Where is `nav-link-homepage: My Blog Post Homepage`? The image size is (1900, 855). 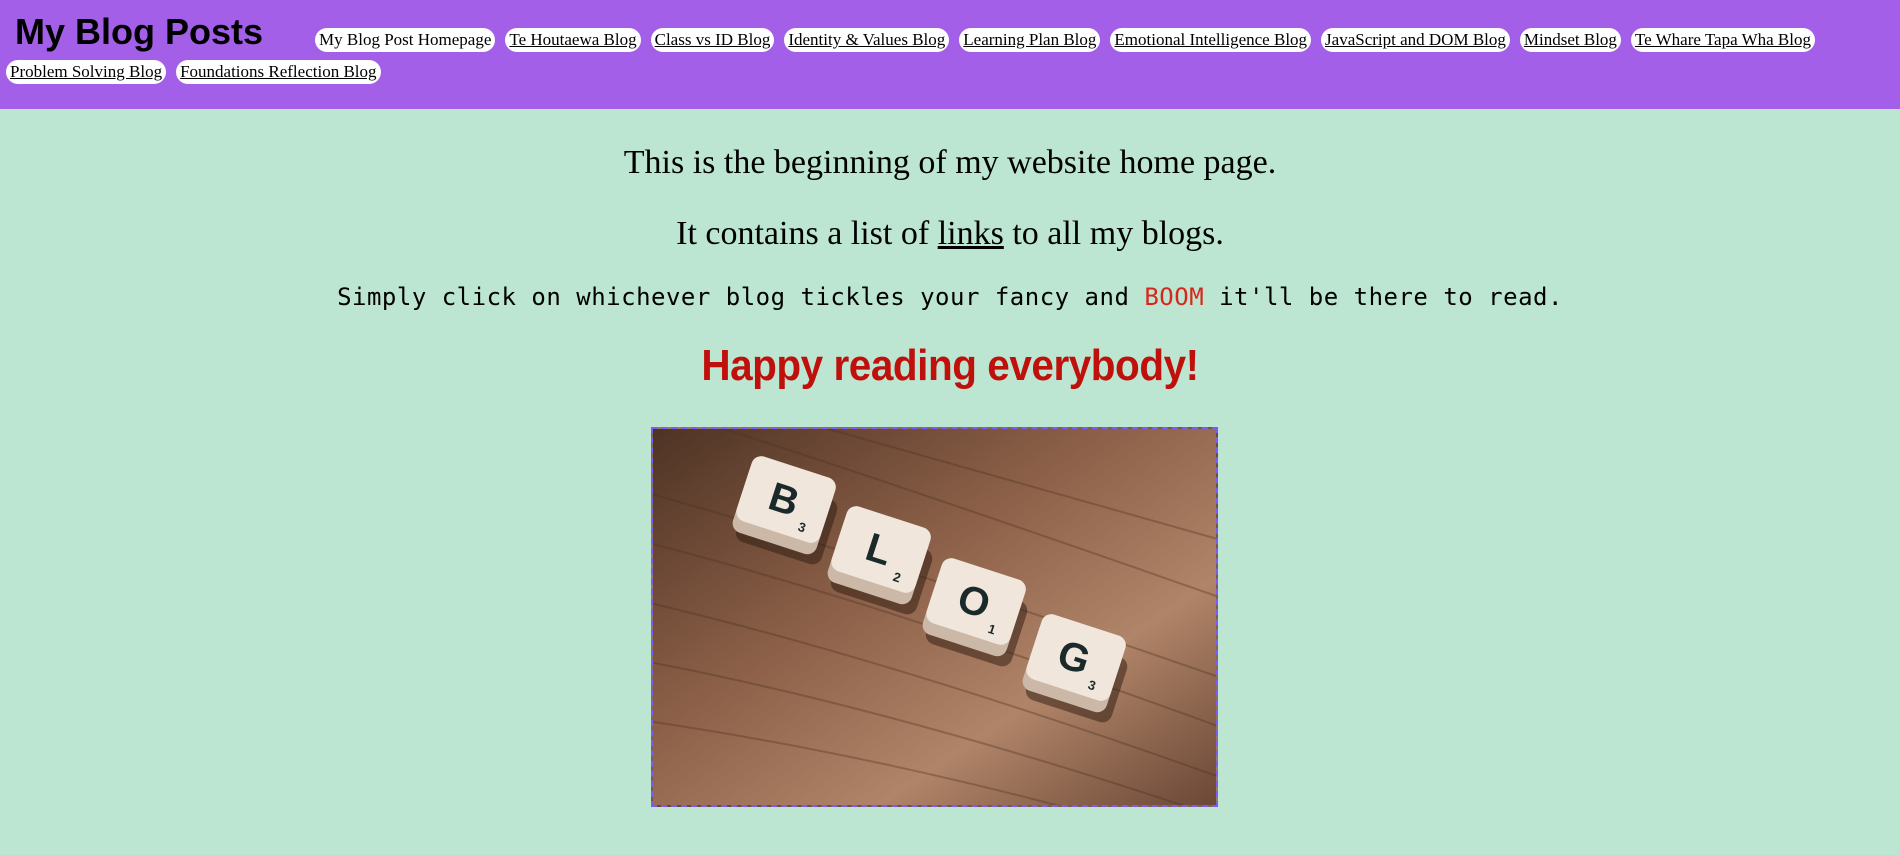 nav-link-homepage: My Blog Post Homepage is located at coordinates (405, 40).